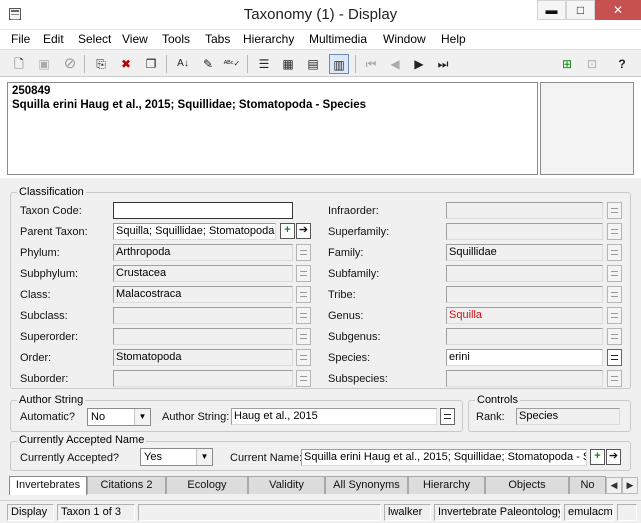 This screenshot has width=641, height=523. Describe the element at coordinates (53, 39) in the screenshot. I see `menu-edit: Edit` at that location.